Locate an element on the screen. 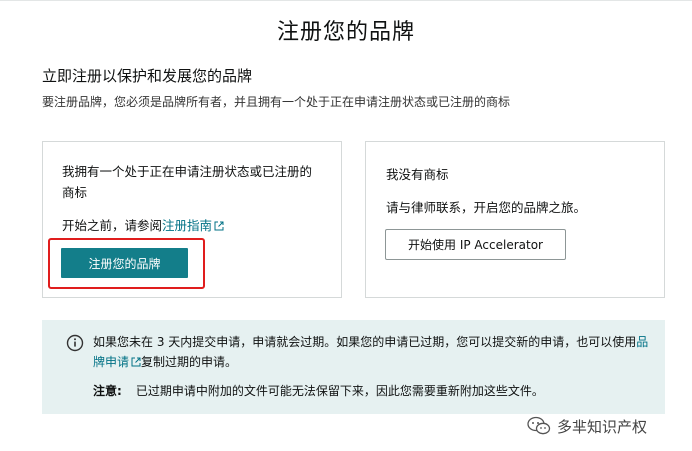 Image resolution: width=692 pixels, height=451 pixels. card-title-no-trademark: 我没有商标 is located at coordinates (417, 174).